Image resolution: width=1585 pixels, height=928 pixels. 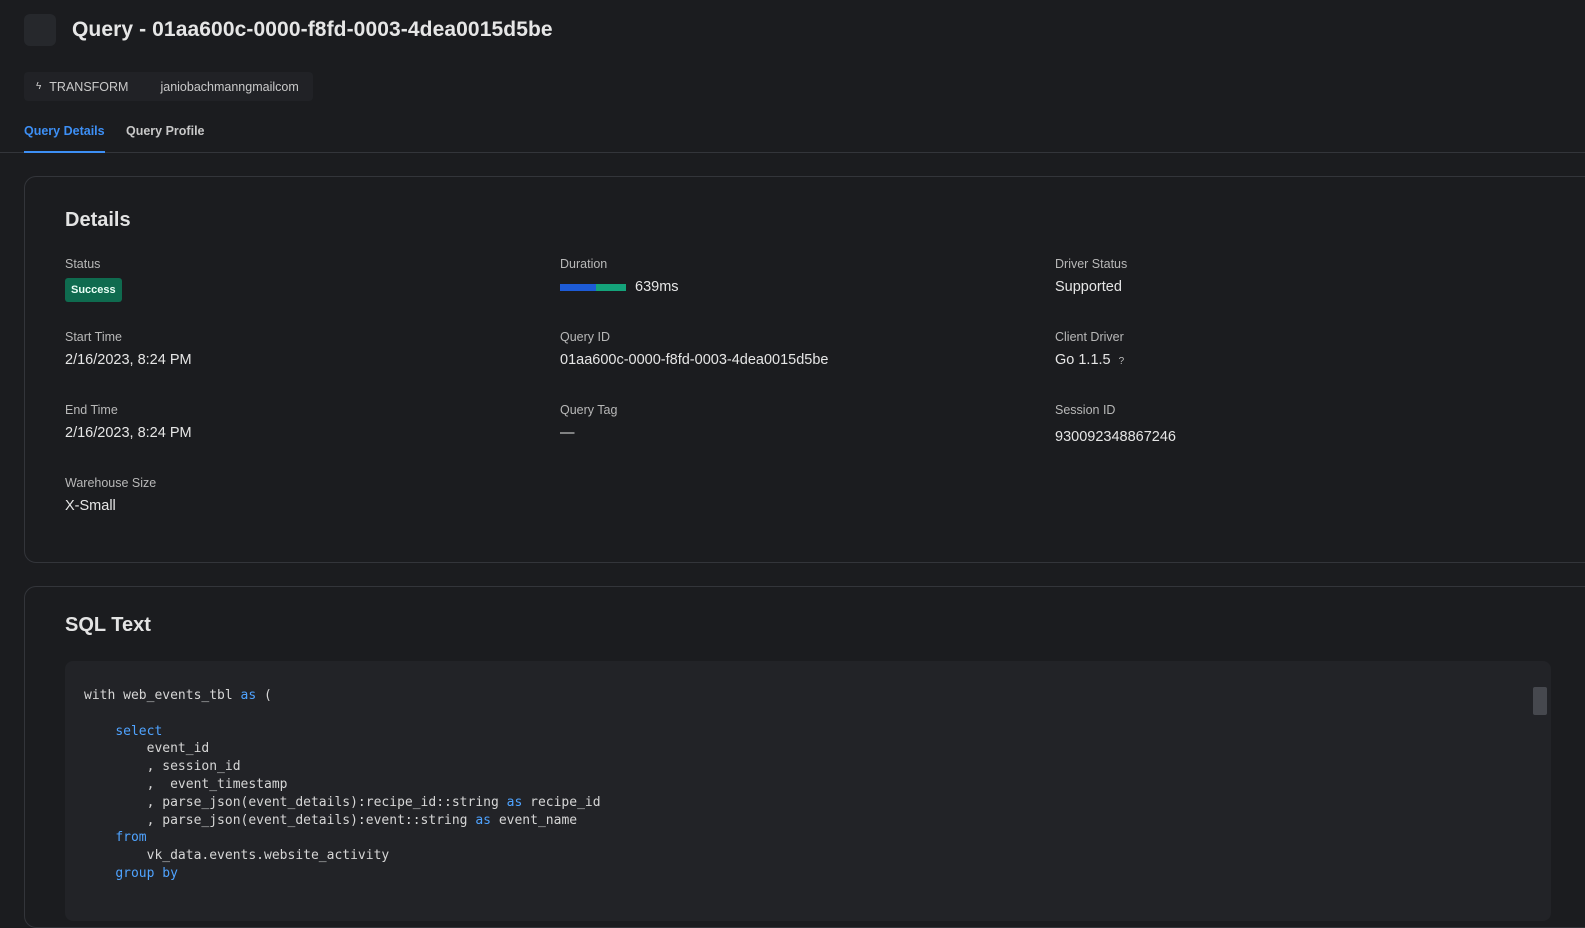 What do you see at coordinates (83, 264) in the screenshot?
I see `status-label: Status` at bounding box center [83, 264].